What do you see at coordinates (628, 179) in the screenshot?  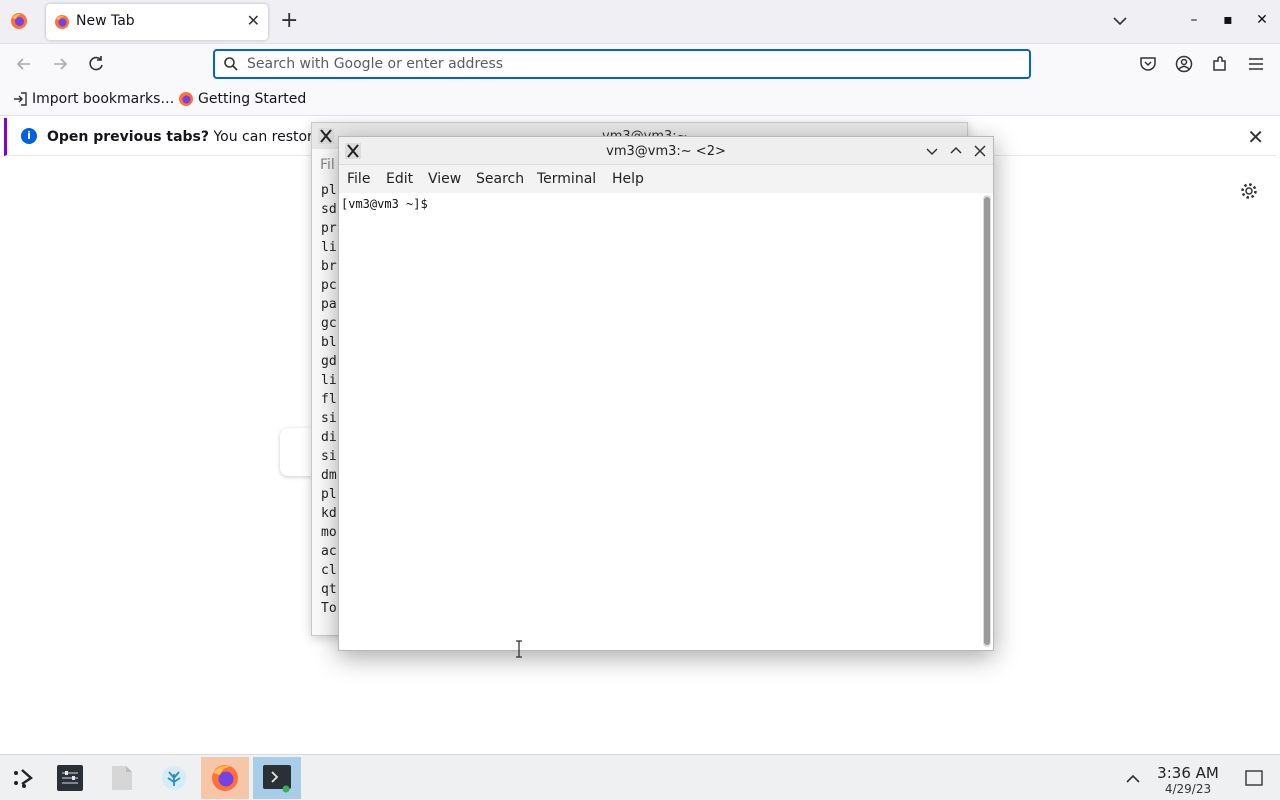 I see `menu-help: Help` at bounding box center [628, 179].